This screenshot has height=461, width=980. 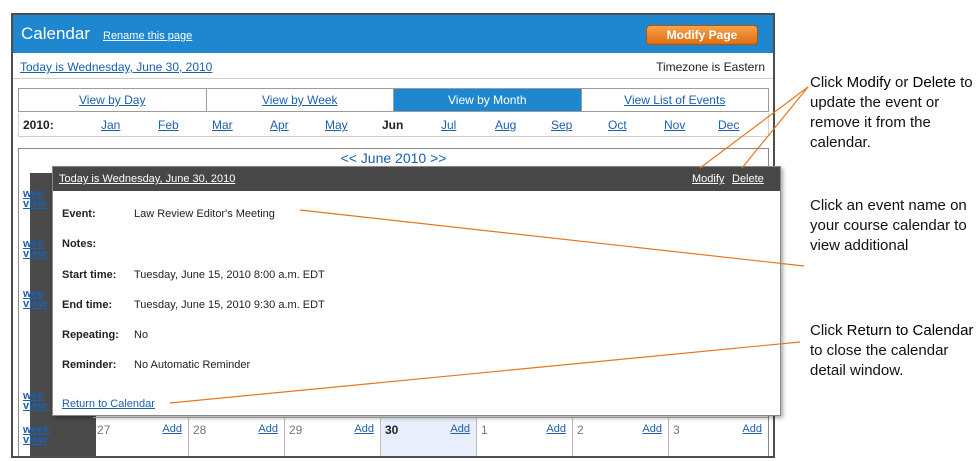 What do you see at coordinates (38, 125) in the screenshot?
I see `year-label: 2010:` at bounding box center [38, 125].